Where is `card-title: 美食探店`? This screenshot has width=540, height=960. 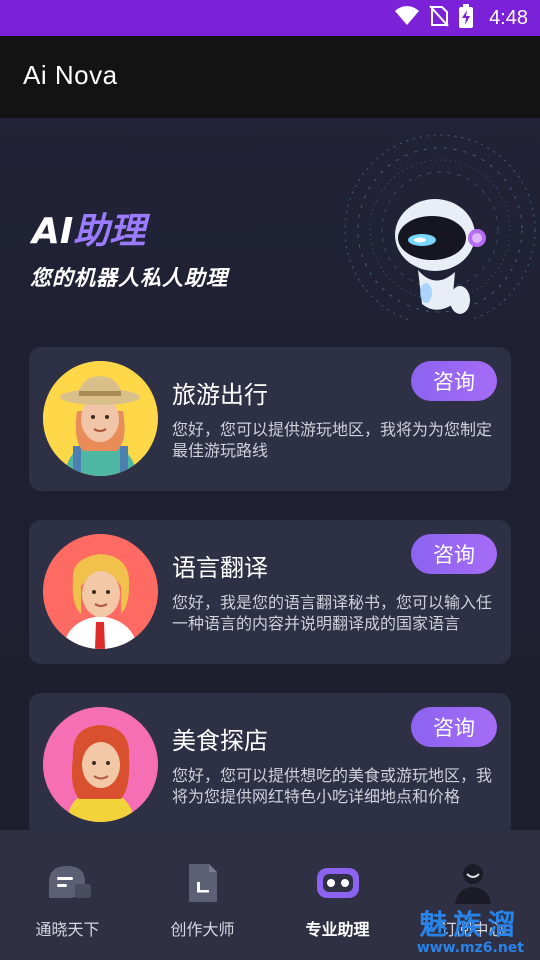
card-title: 美食探店 is located at coordinates (220, 741).